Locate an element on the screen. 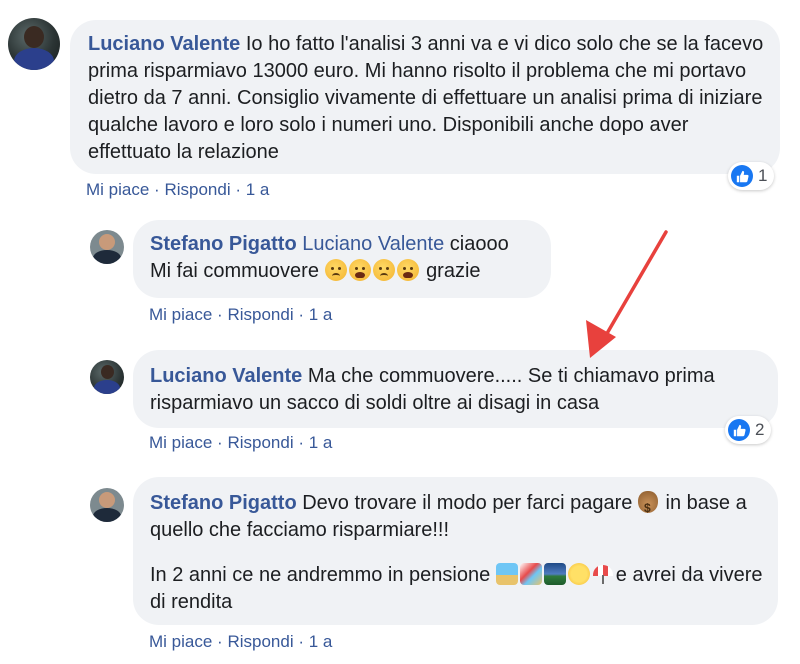 The width and height of the screenshot is (800, 664). sun-icon is located at coordinates (578, 574).